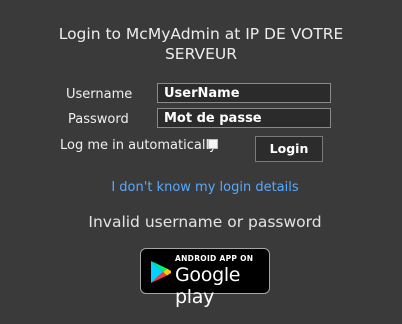 Image resolution: width=402 pixels, height=324 pixels. What do you see at coordinates (213, 144) in the screenshot?
I see `remember-me-checkbox` at bounding box center [213, 144].